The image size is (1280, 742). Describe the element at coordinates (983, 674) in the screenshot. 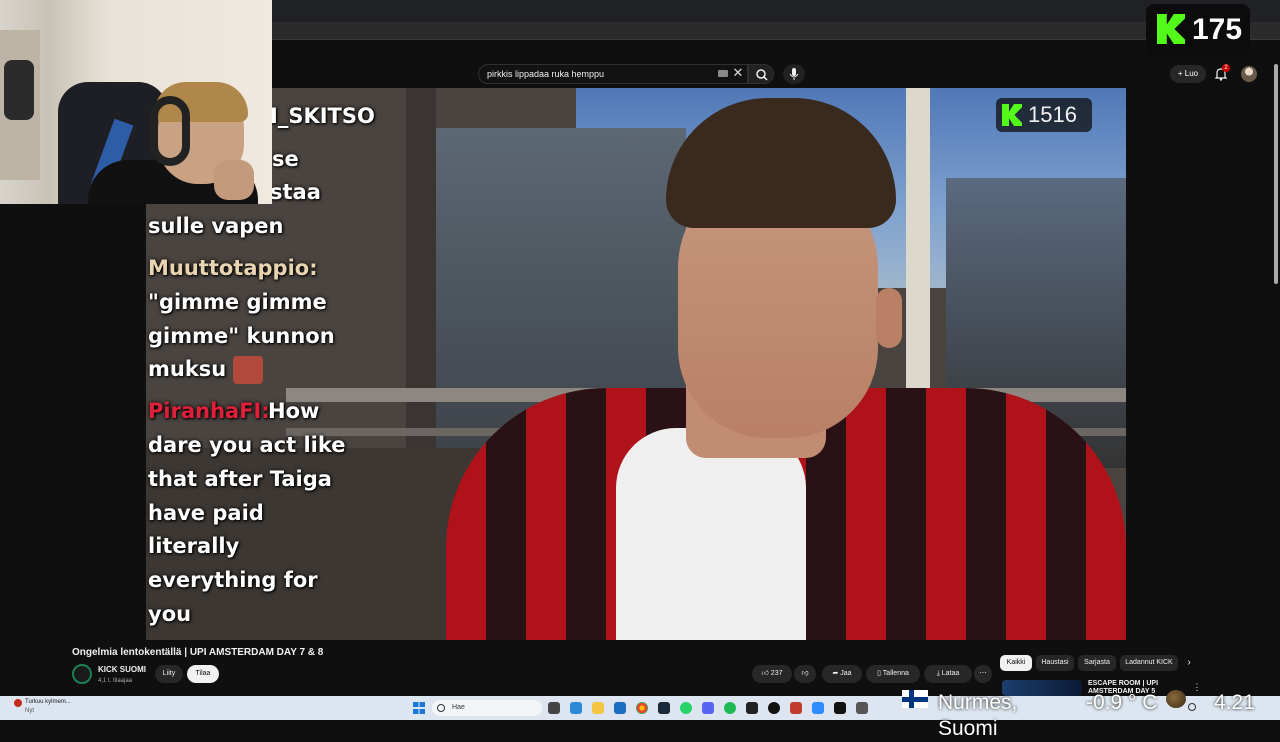

I see `more-actions-button: ⋯` at that location.